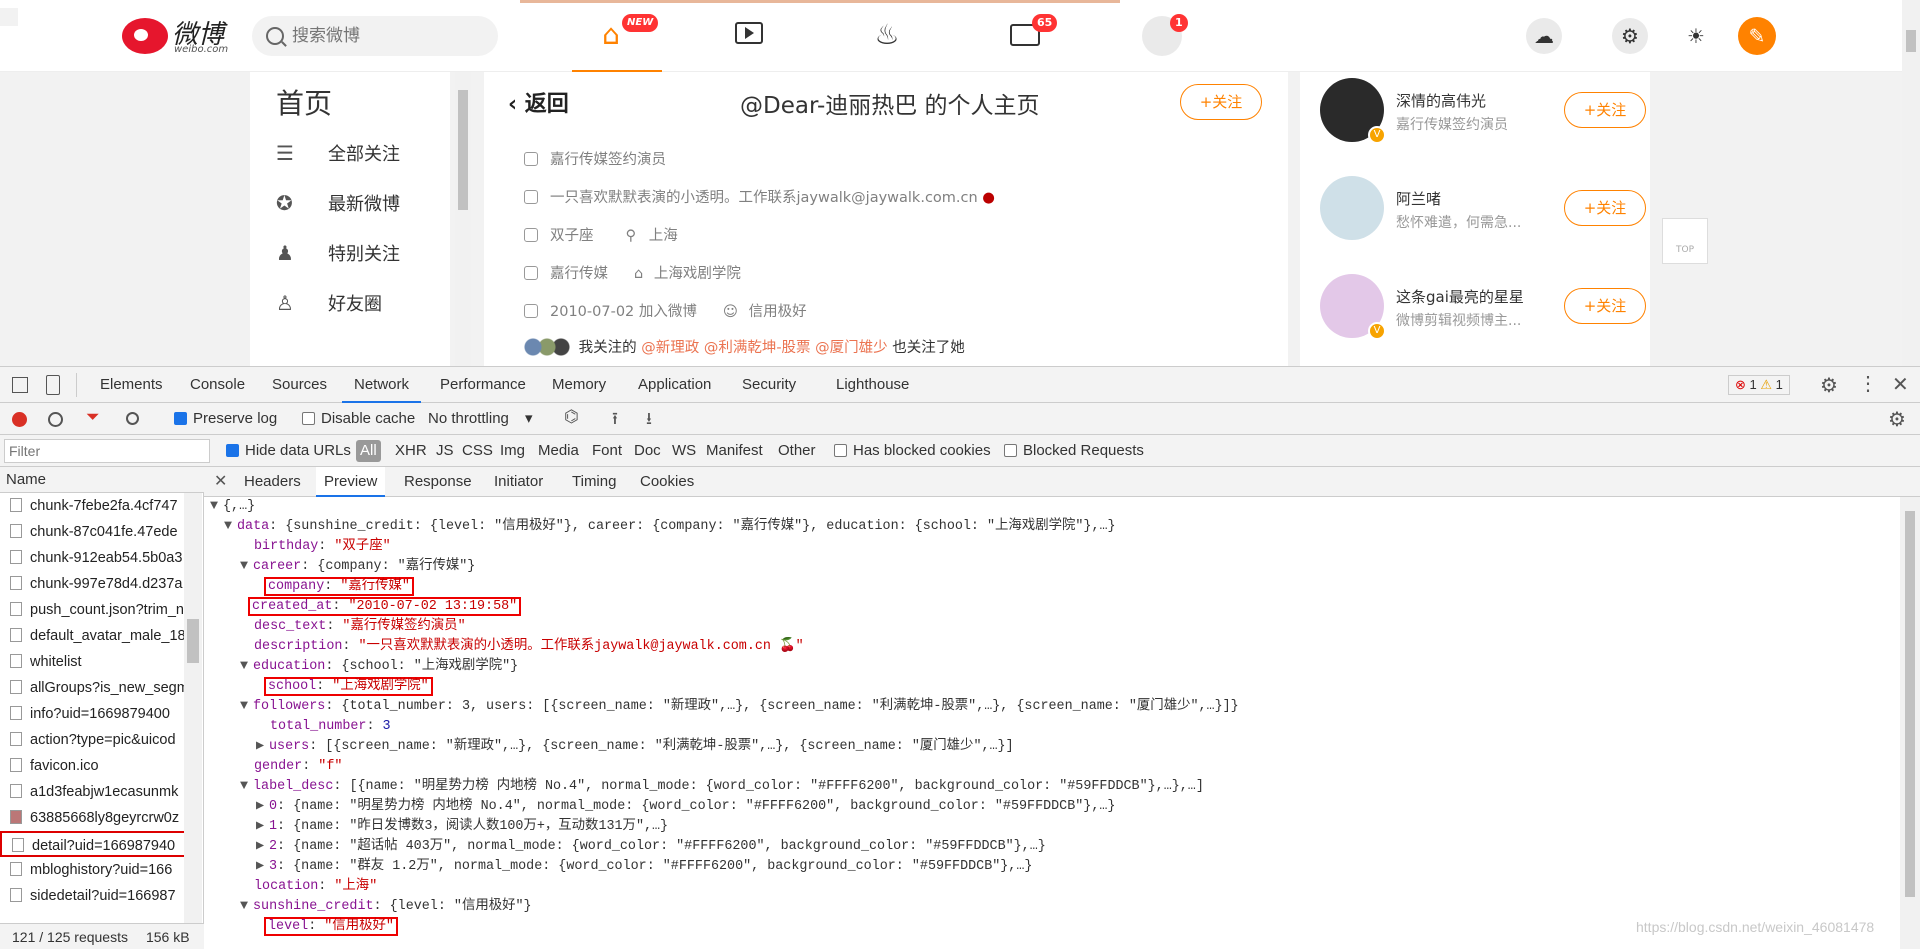  Describe the element at coordinates (1441, 100) in the screenshot. I see `recommend-name: 深情的高伟光` at that location.